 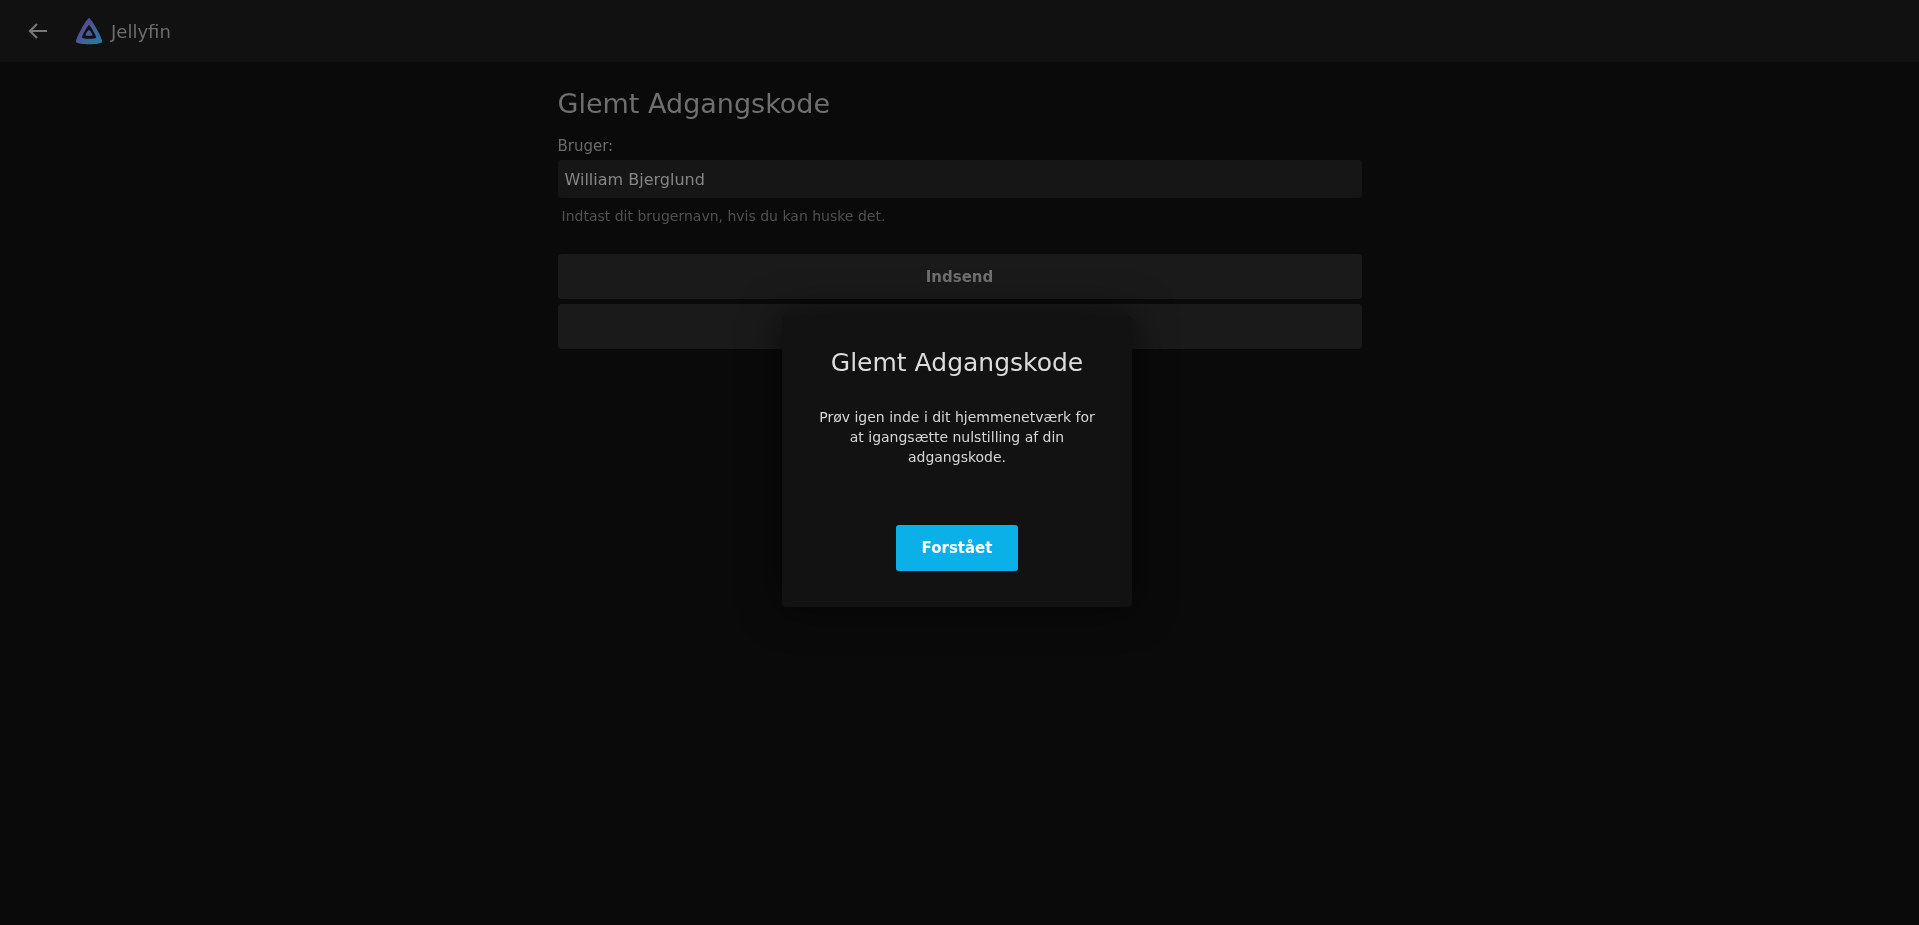 I want to click on dialog-message: Prøv igen inde i dit hjemmenetværk for at igangsætte nulstilling af din adgangskode., so click(x=957, y=437).